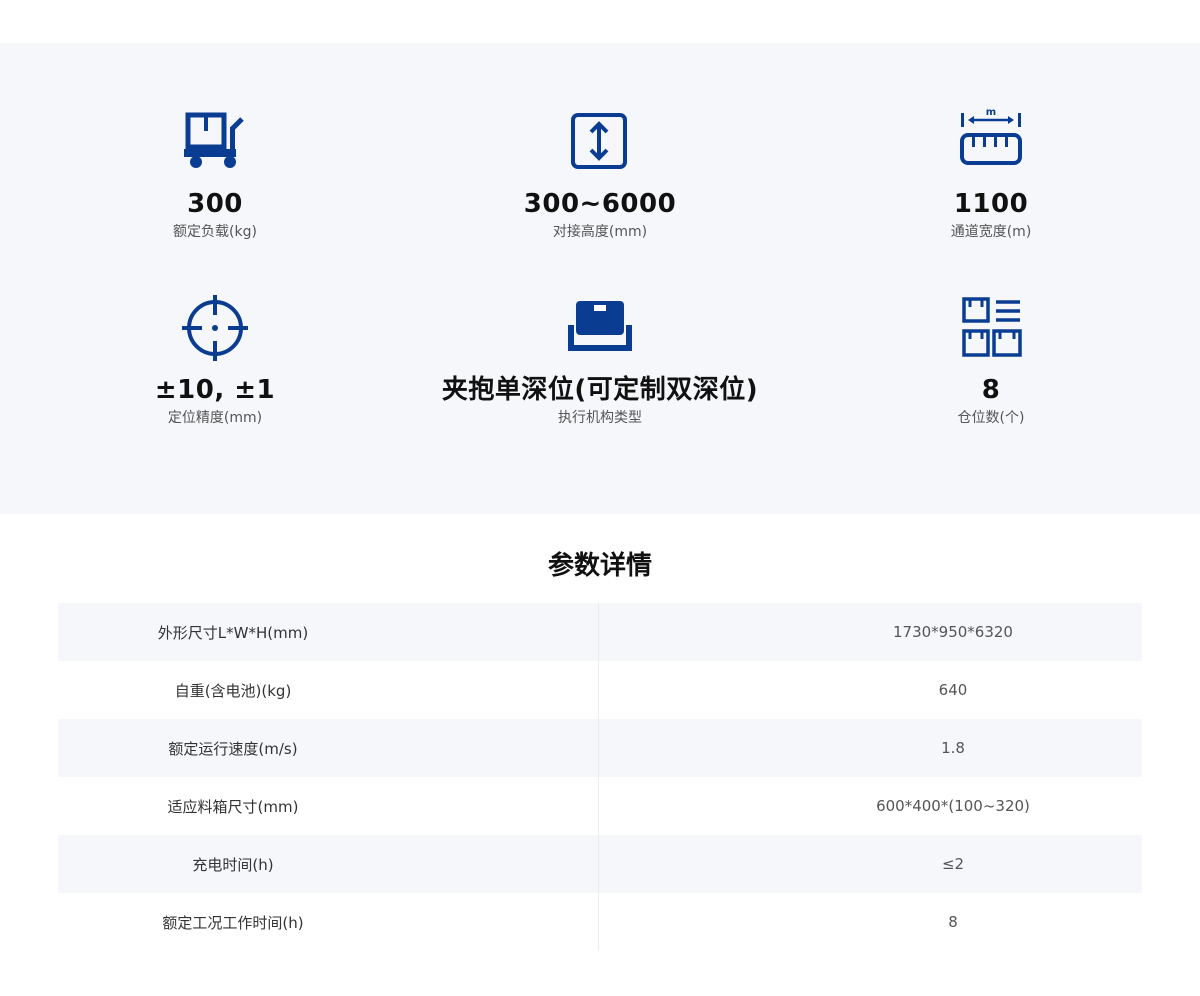  Describe the element at coordinates (600, 232) in the screenshot. I see `stat-label: 对接高度(mm)` at that location.